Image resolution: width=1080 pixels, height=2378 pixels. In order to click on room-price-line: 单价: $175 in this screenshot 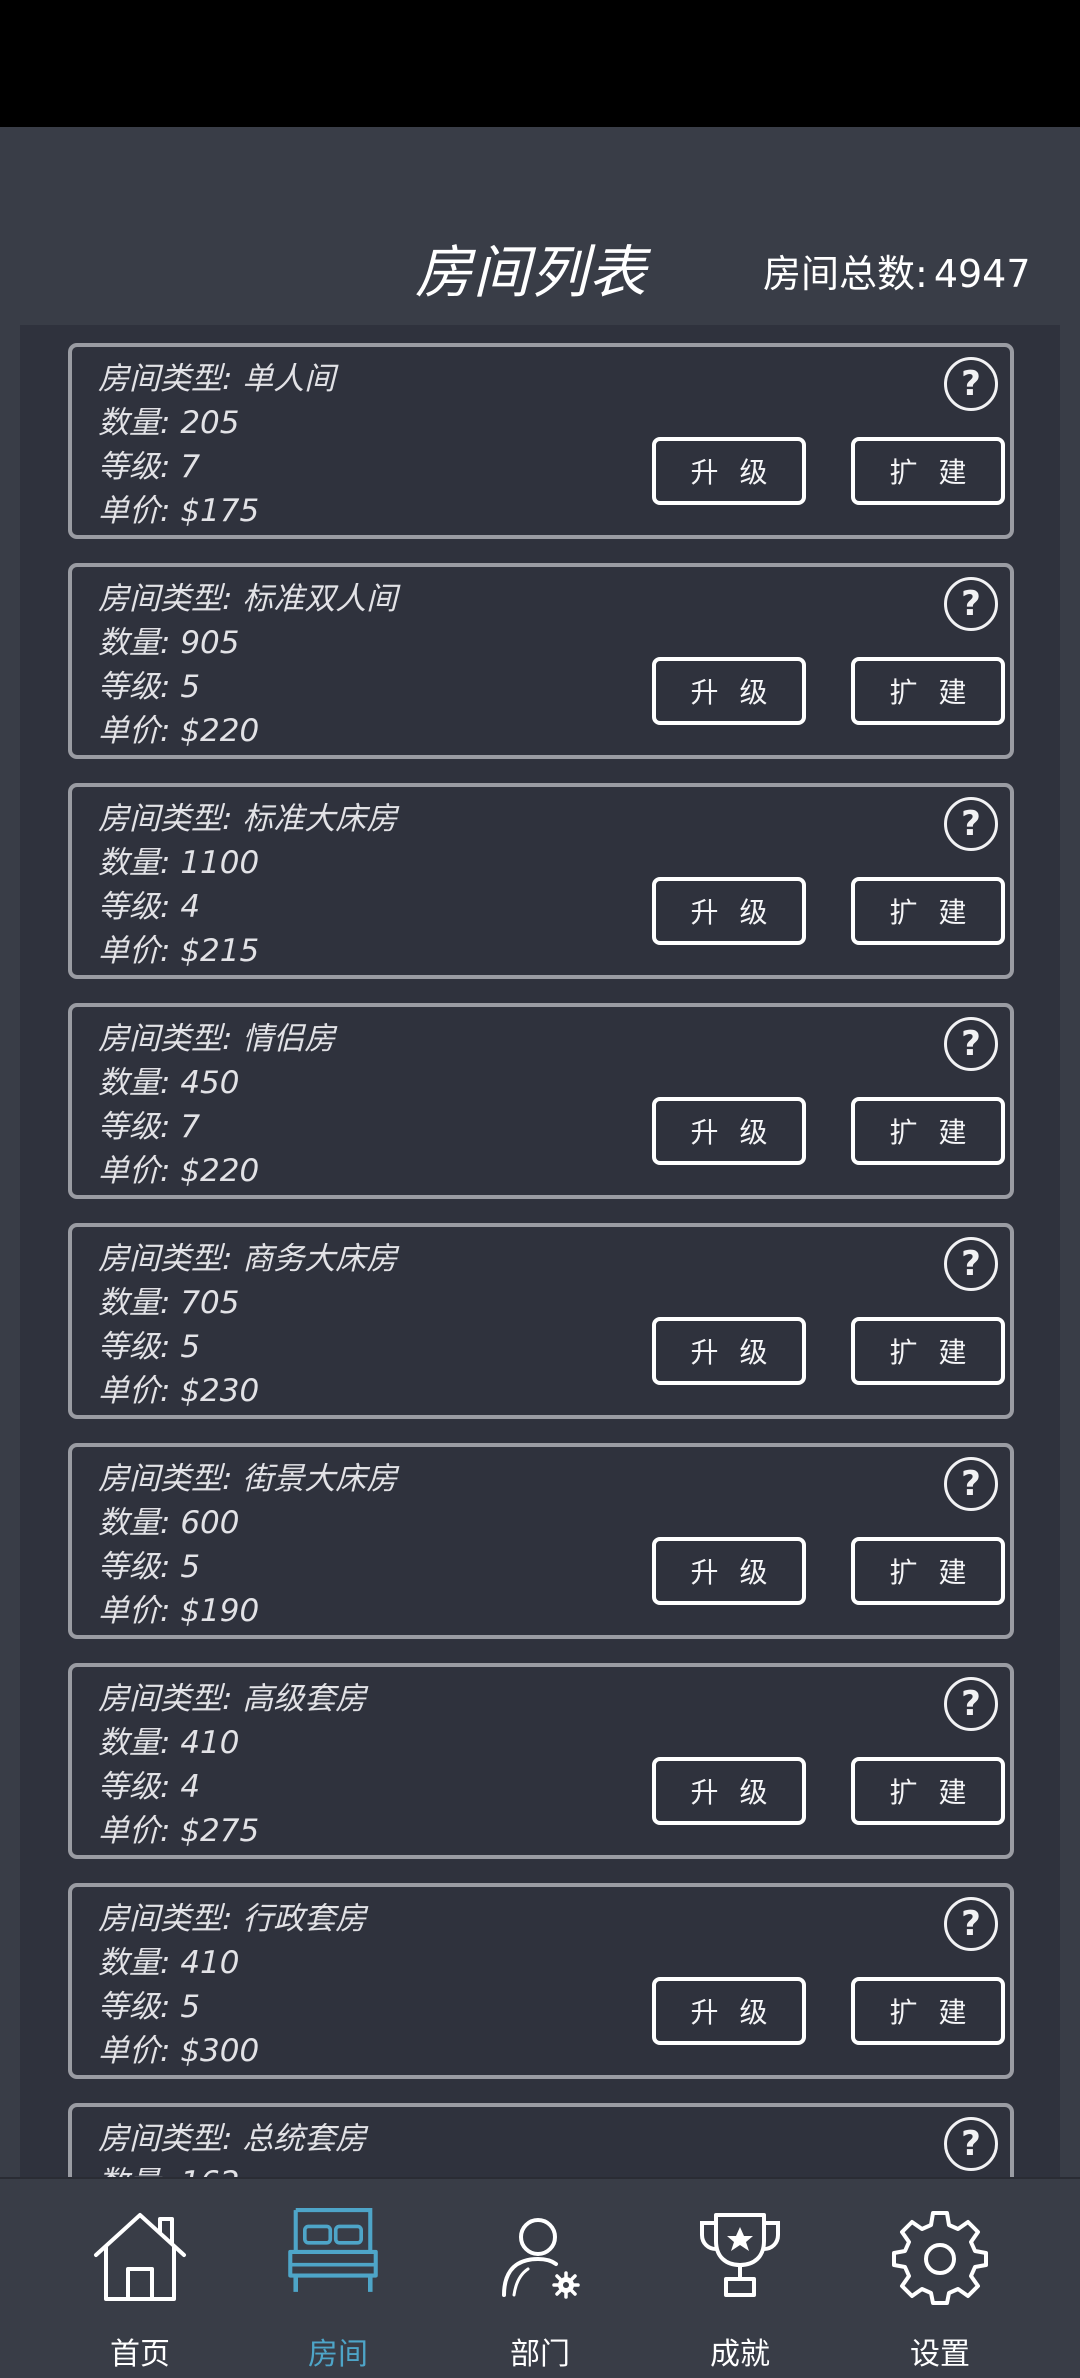, I will do `click(179, 511)`.